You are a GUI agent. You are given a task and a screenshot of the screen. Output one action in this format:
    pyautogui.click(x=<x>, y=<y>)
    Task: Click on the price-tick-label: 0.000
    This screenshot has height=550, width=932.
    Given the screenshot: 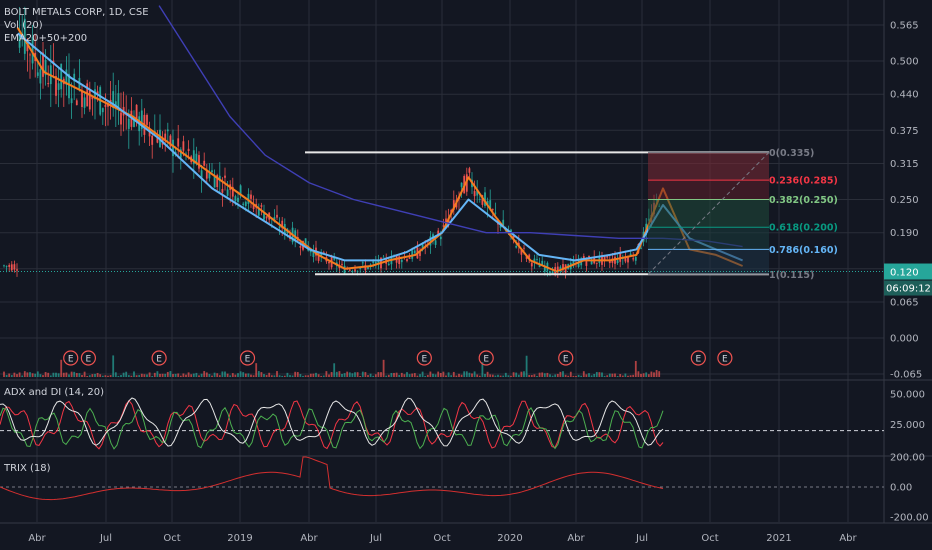 What is the action you would take?
    pyautogui.click(x=904, y=339)
    